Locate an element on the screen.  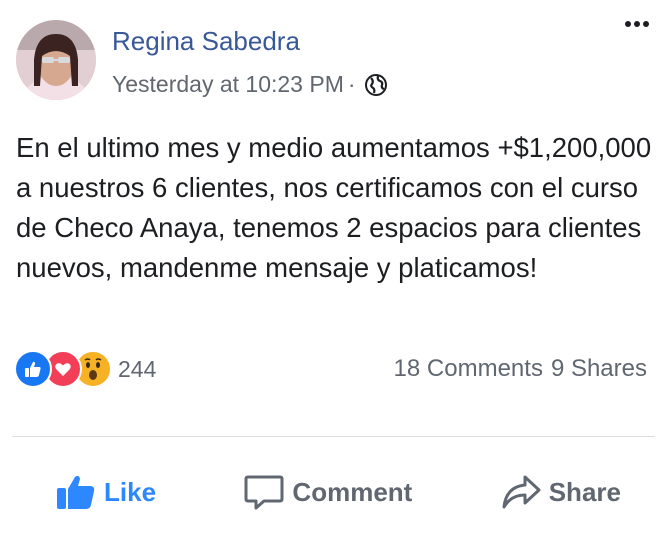
avatar-photo is located at coordinates (56, 60).